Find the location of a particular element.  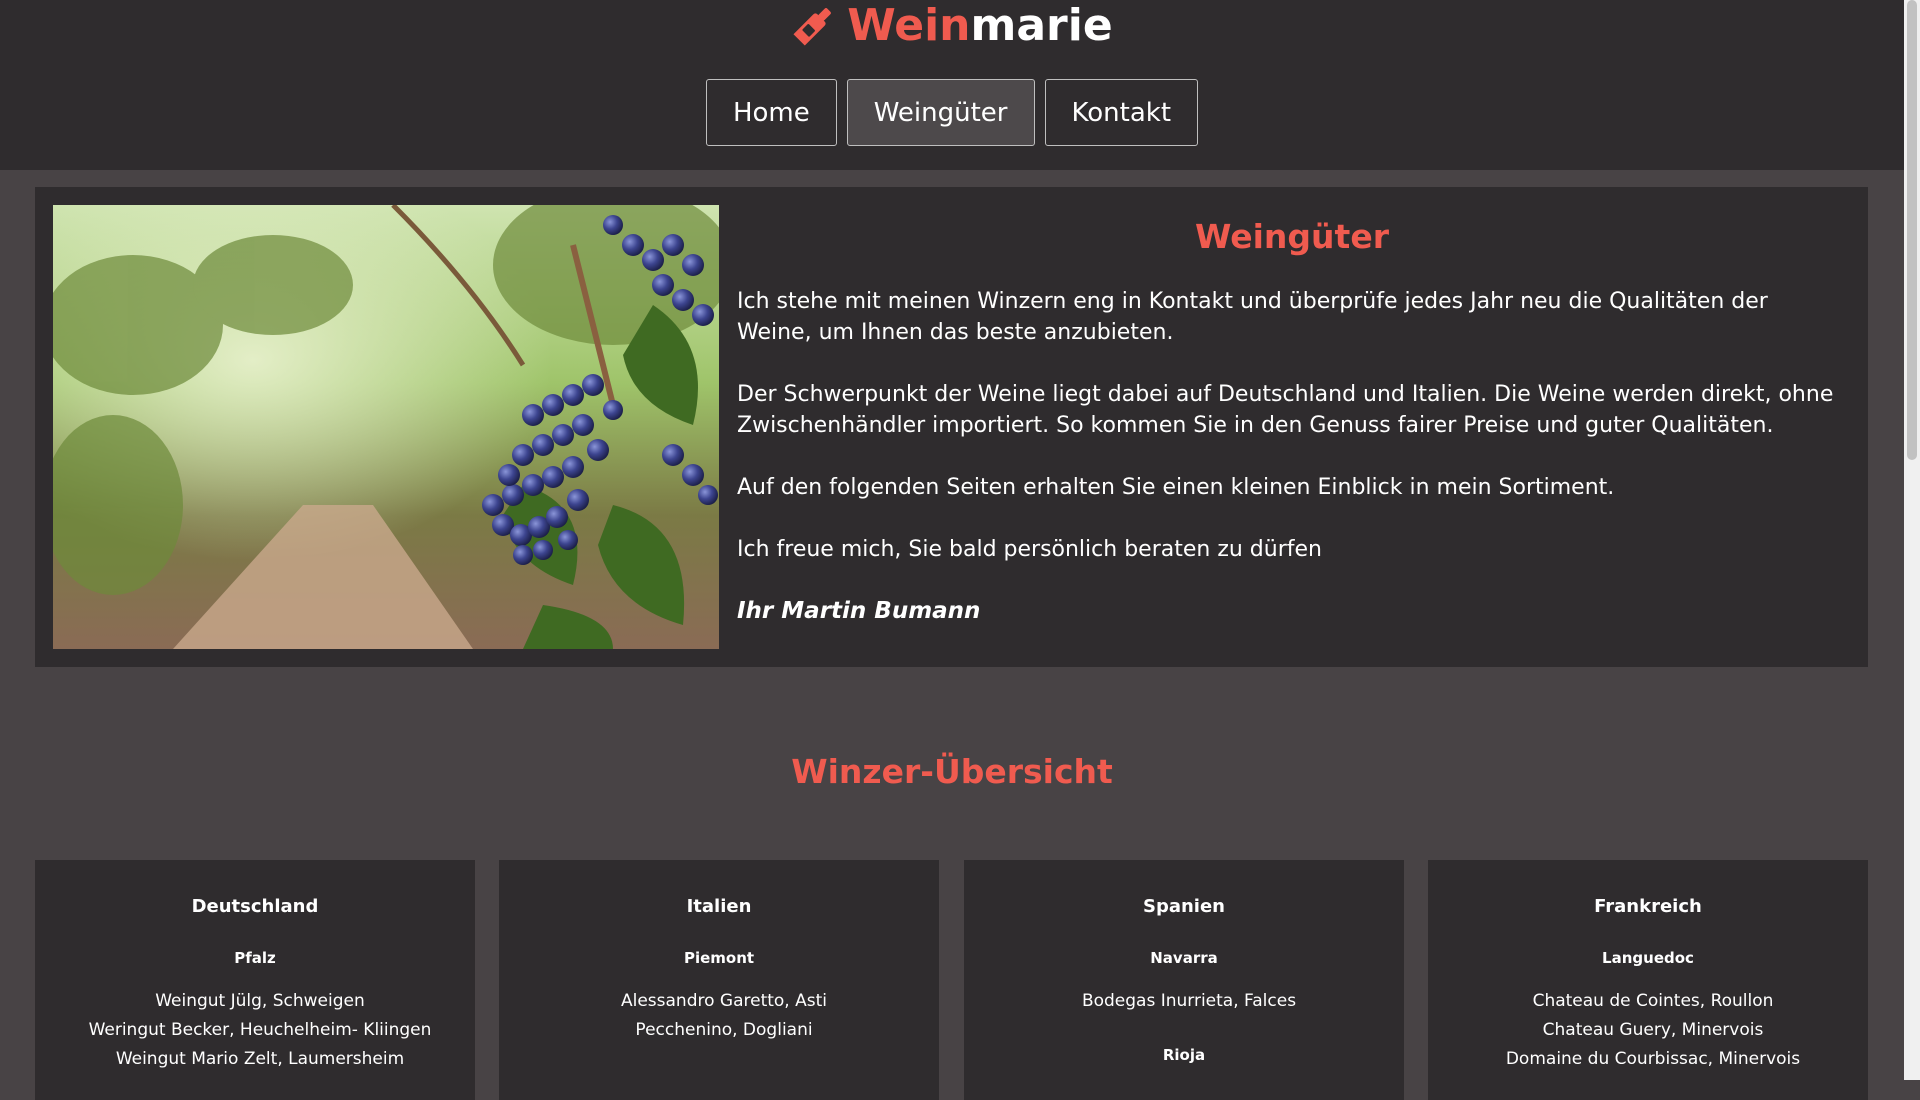

vineyard-grapes-photo is located at coordinates (386, 427).